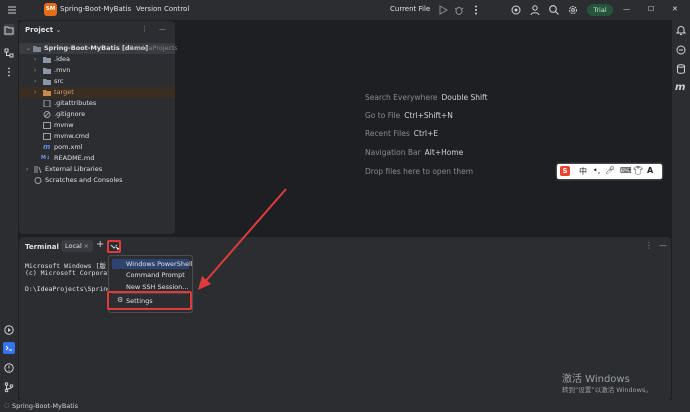 The width and height of the screenshot is (690, 412). I want to click on right-tool-window-bar: m, so click(681, 210).